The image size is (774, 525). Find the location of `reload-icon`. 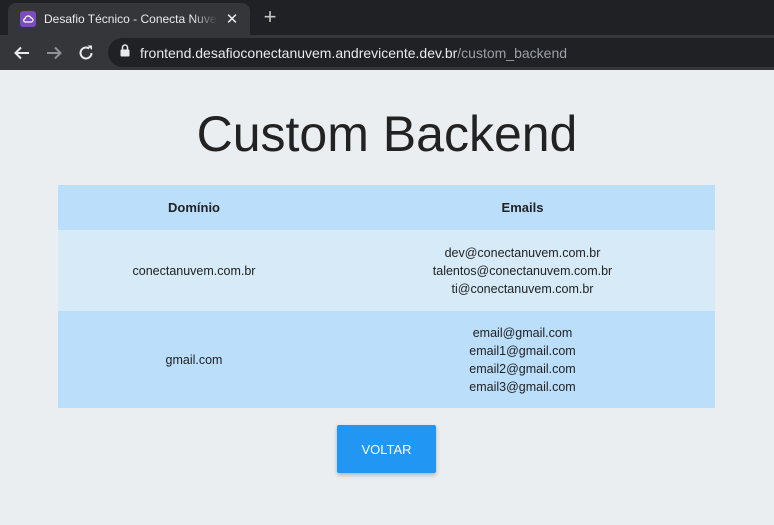

reload-icon is located at coordinates (86, 53).